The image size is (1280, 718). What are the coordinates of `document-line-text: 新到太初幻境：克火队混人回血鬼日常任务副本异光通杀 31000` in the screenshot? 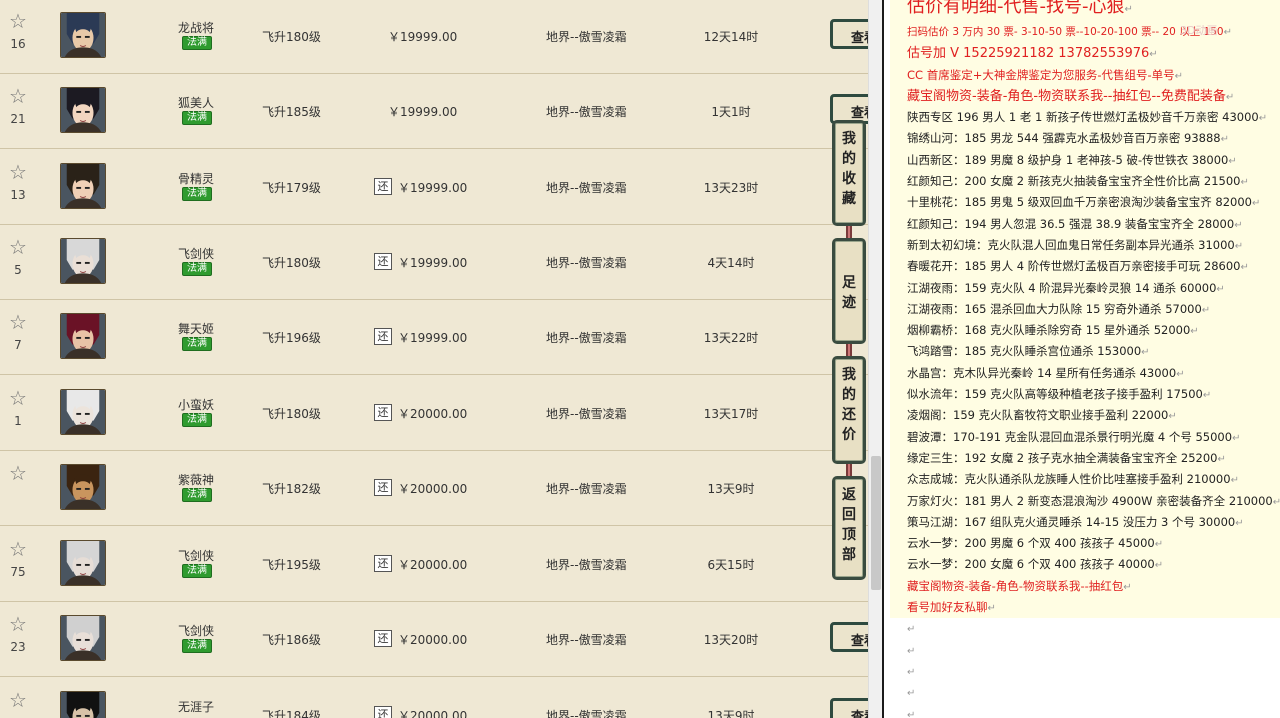 It's located at (1071, 244).